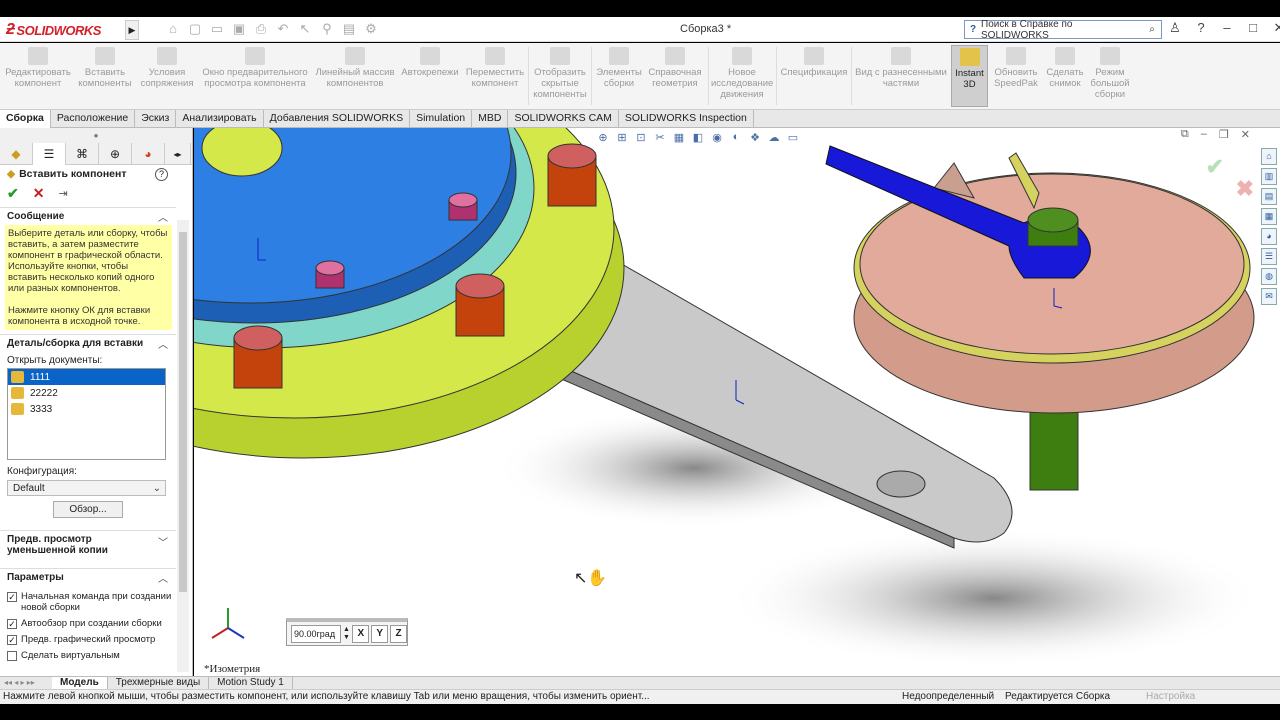 The image size is (1280, 720). I want to click on insert-components-button: Вставить компоненты, so click(105, 76).